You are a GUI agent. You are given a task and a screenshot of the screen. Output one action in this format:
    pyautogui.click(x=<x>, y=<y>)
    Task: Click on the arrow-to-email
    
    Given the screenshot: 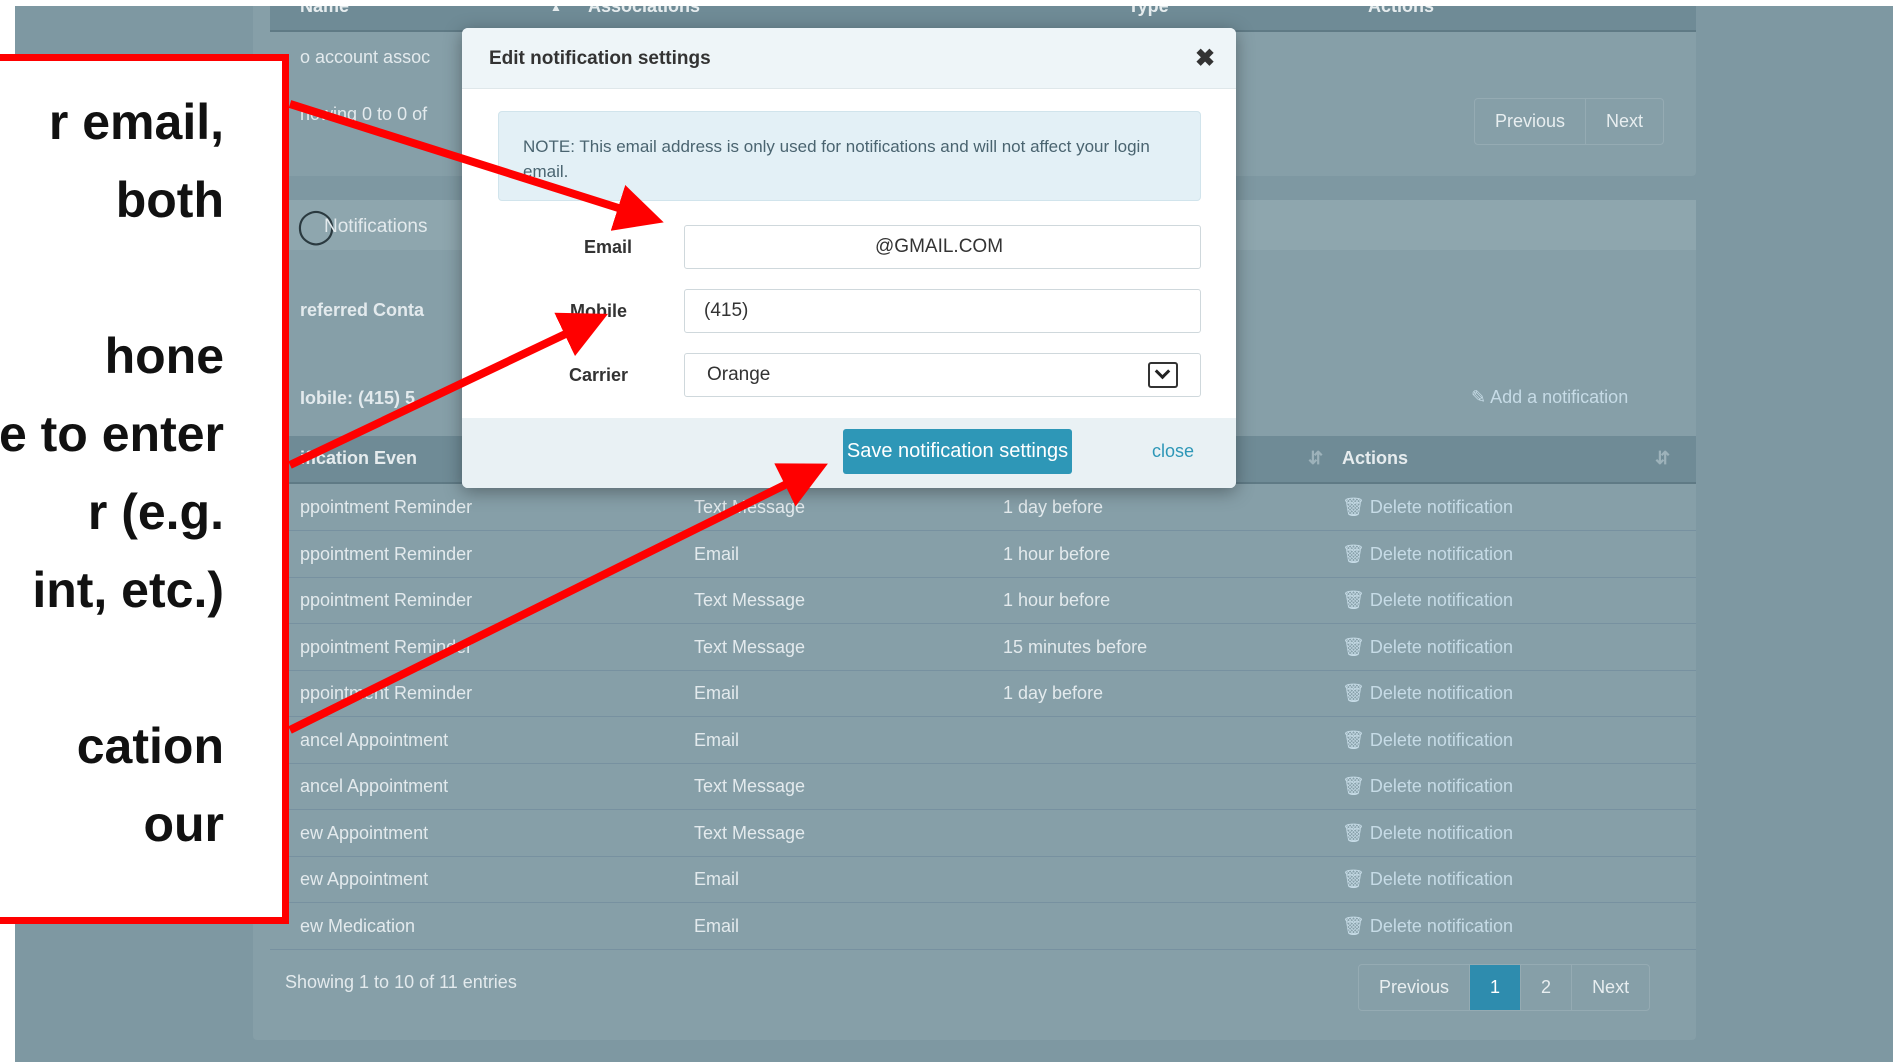 What is the action you would take?
    pyautogui.click(x=476, y=165)
    